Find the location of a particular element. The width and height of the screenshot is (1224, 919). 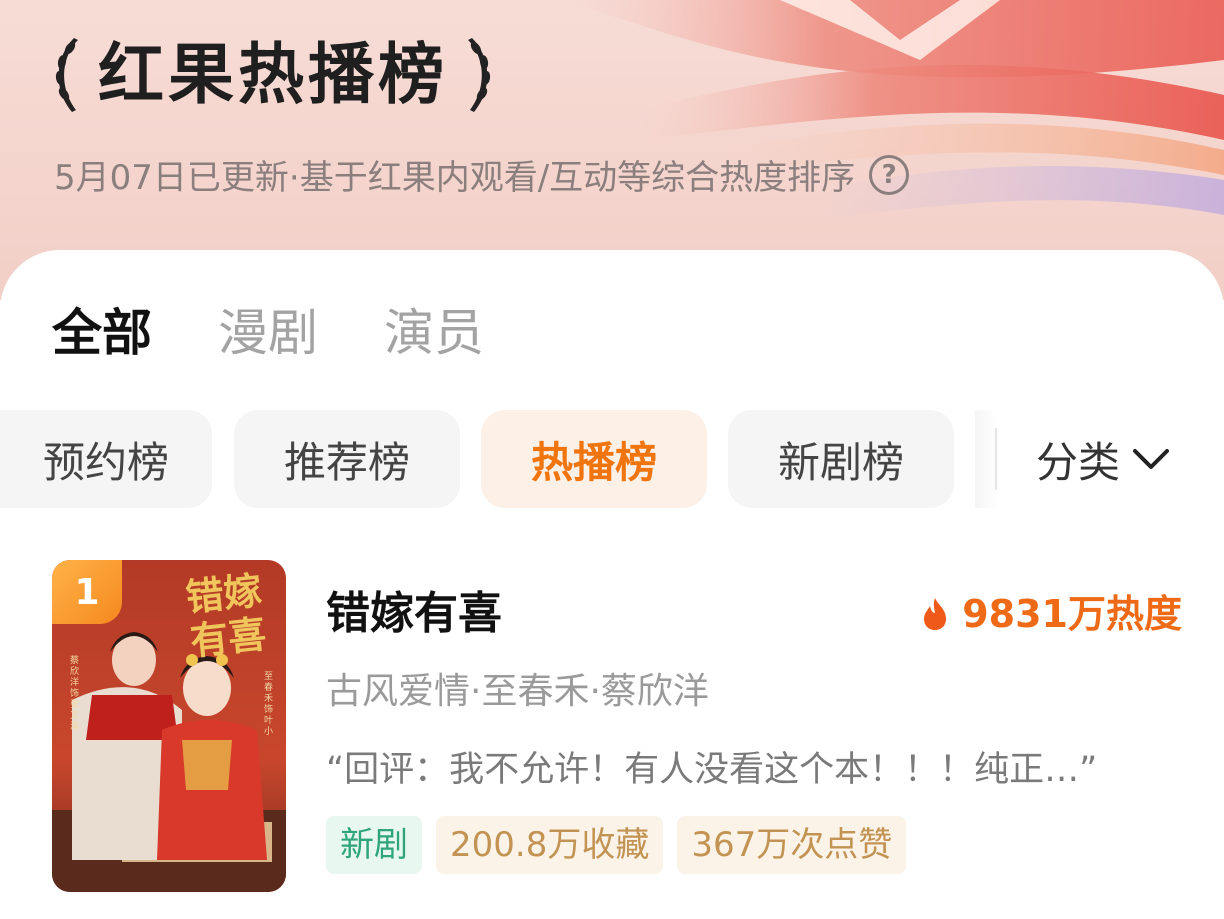

page-title: 红果热播榜 is located at coordinates (273, 74).